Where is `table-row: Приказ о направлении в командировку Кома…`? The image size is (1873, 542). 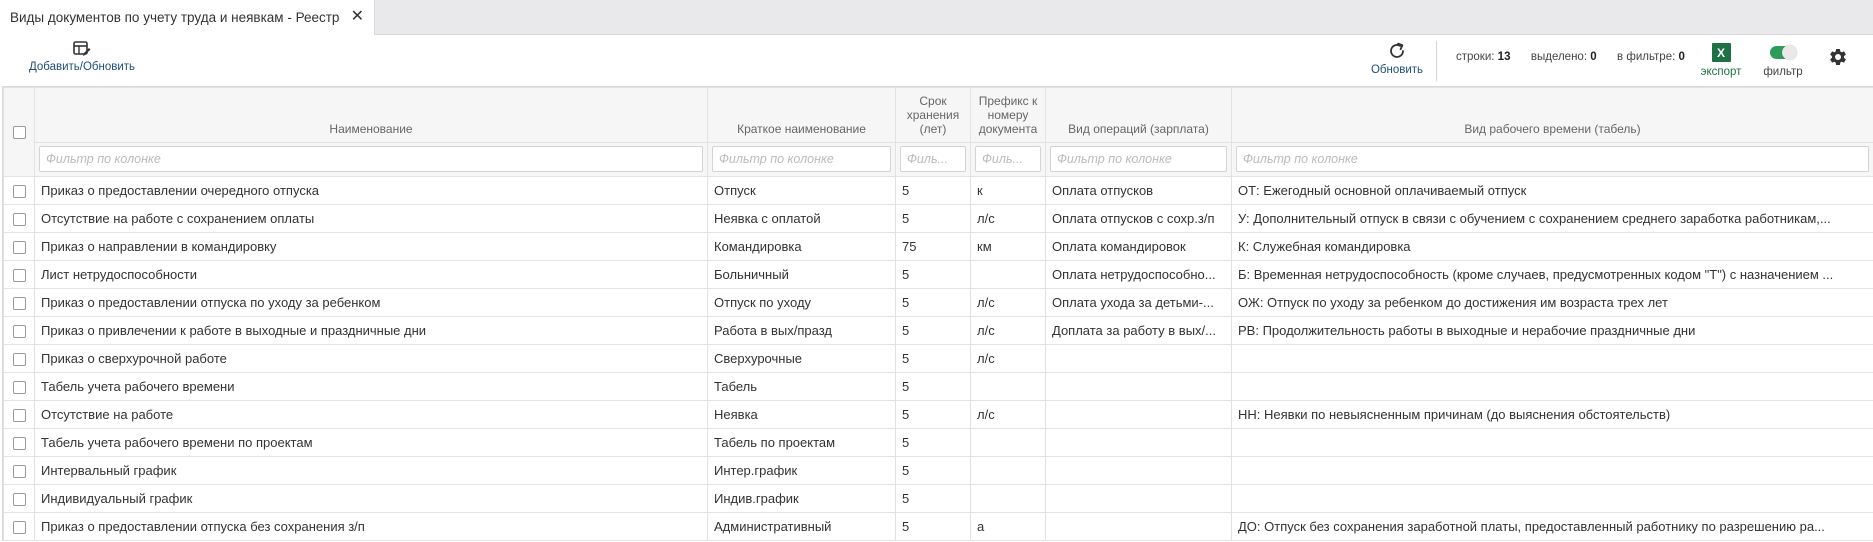 table-row: Приказ о направлении в командировку Кома… is located at coordinates (938, 246).